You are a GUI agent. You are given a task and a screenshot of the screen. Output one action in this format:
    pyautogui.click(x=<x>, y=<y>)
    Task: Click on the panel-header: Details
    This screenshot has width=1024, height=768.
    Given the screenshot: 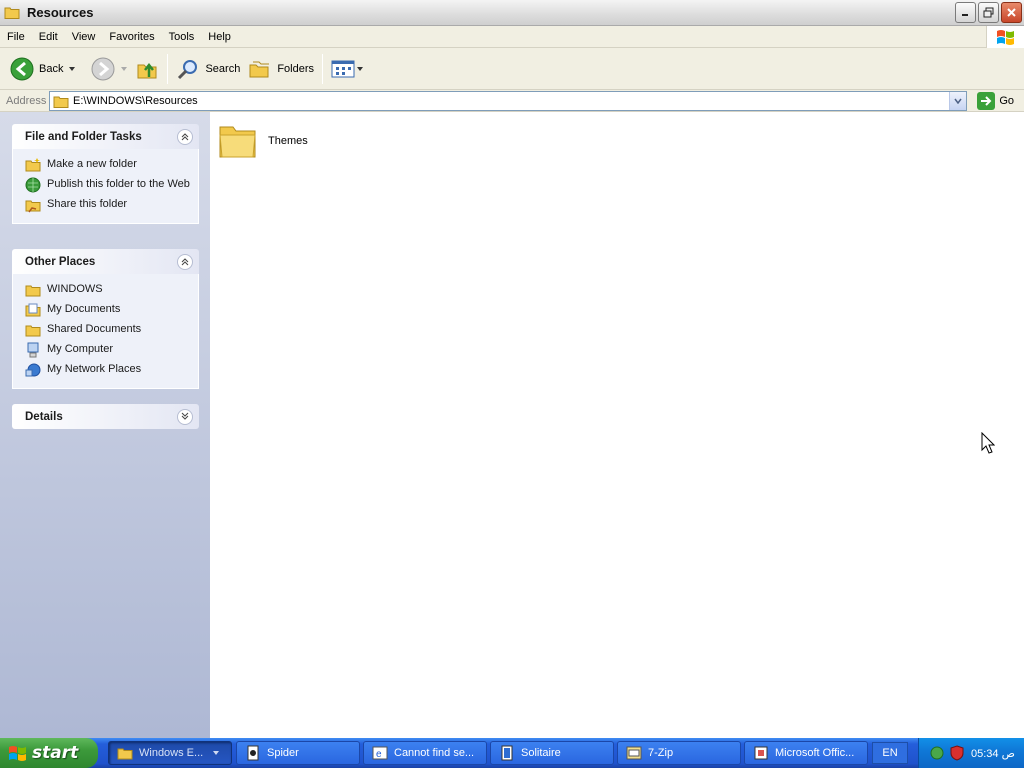 What is the action you would take?
    pyautogui.click(x=105, y=416)
    